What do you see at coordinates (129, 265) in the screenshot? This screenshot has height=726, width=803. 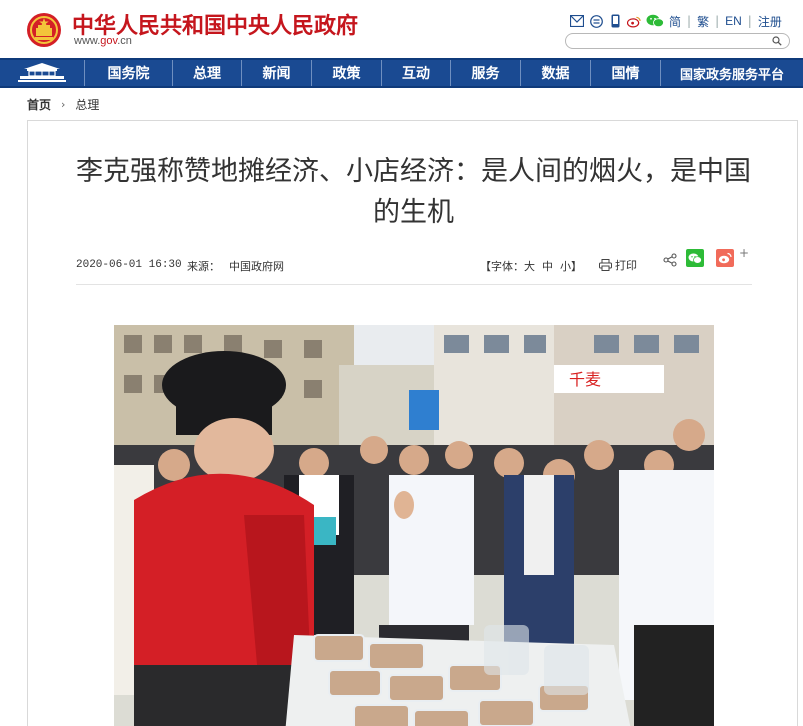 I see `publish-date: 2020-06-01 16:30` at bounding box center [129, 265].